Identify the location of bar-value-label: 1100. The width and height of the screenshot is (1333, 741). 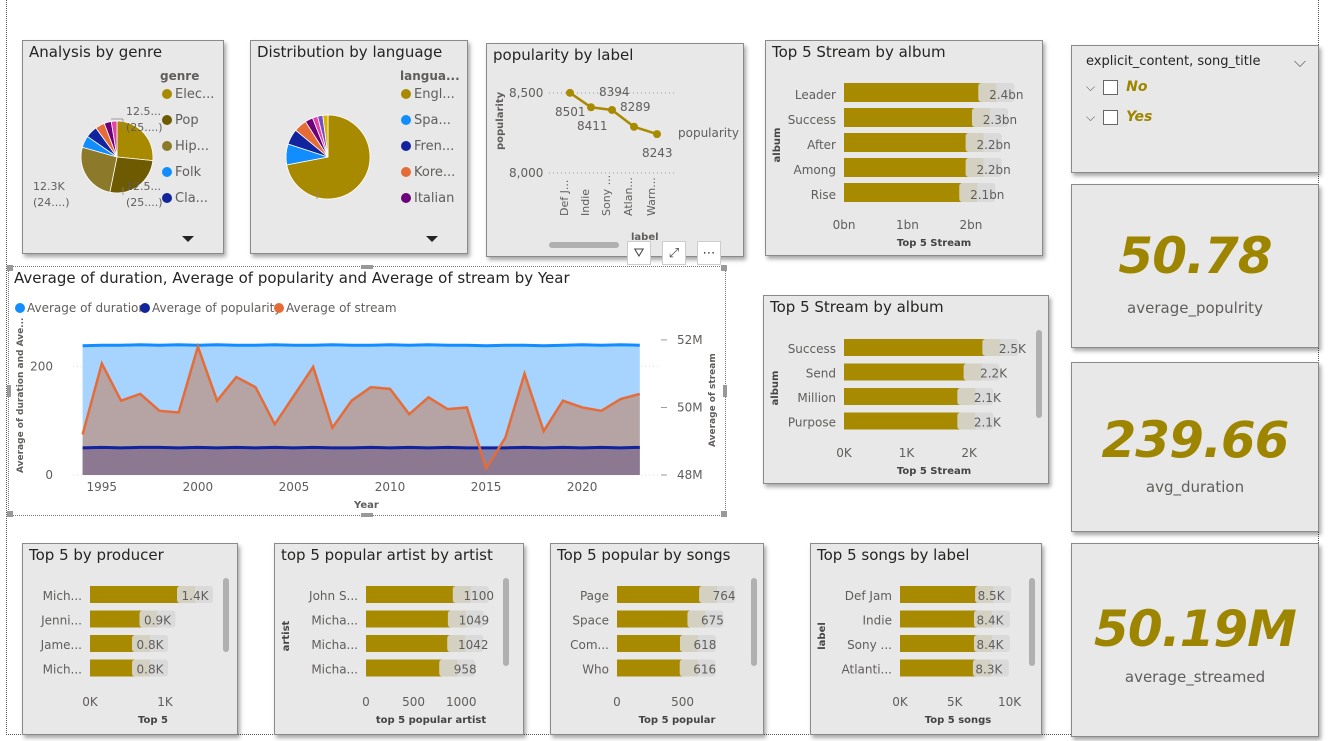
(478, 596).